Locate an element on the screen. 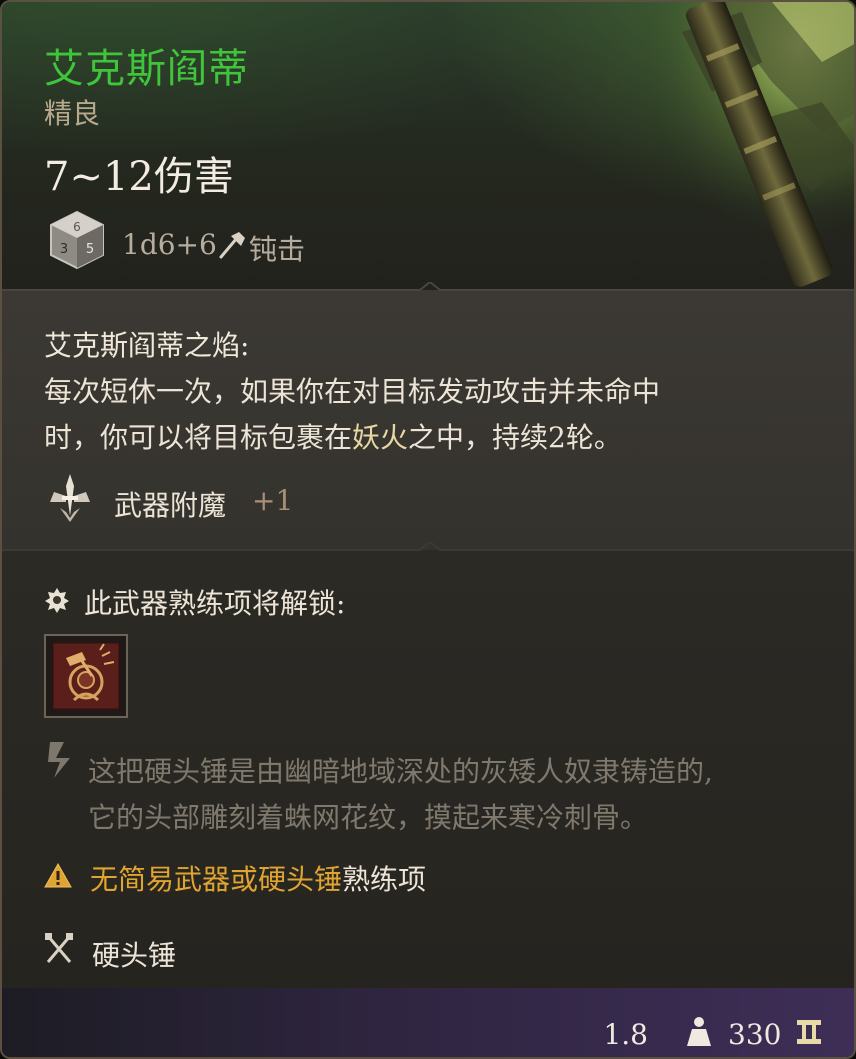  gold-coin-icon is located at coordinates (809, 1032).